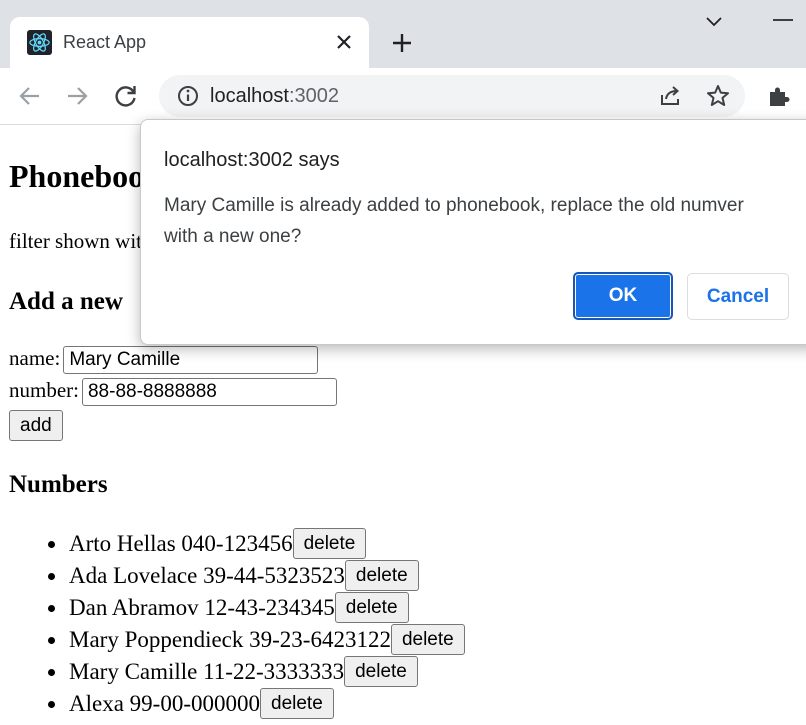  What do you see at coordinates (252, 160) in the screenshot?
I see `dialog-title: localhost:3002 says` at bounding box center [252, 160].